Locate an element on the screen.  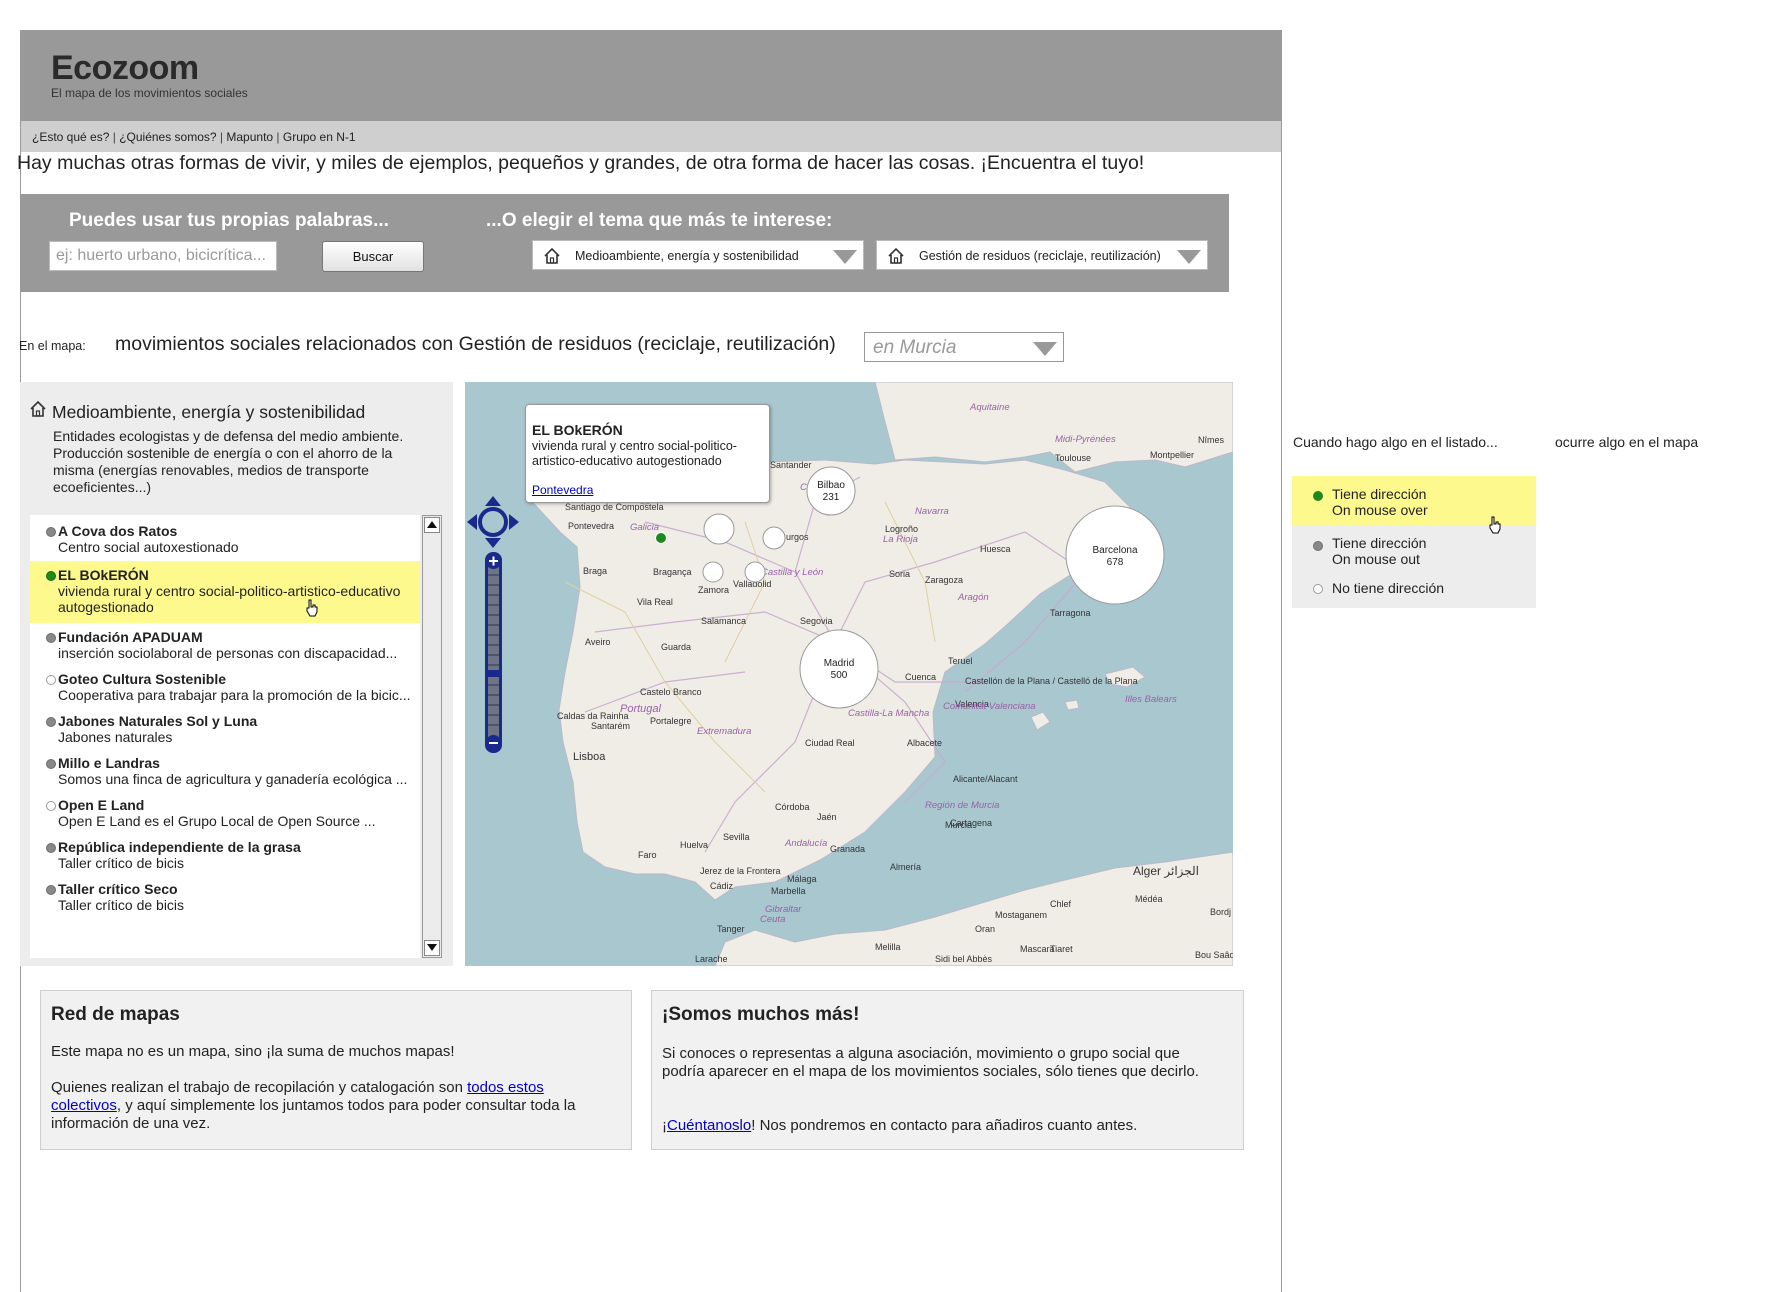
map-region-label: La Rioja is located at coordinates (900, 539).